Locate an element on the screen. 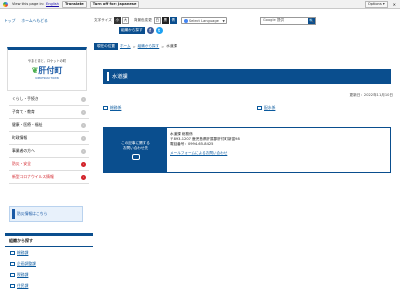  nav-item-kosodate: 子育て・教育 › is located at coordinates (49, 112).